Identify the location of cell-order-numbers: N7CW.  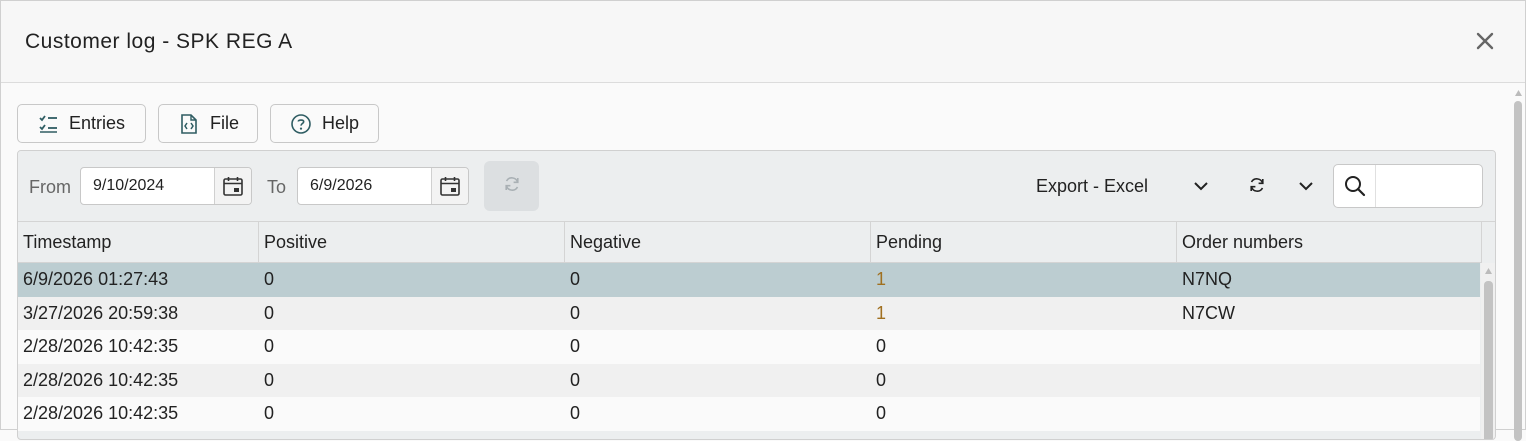
(1208, 312).